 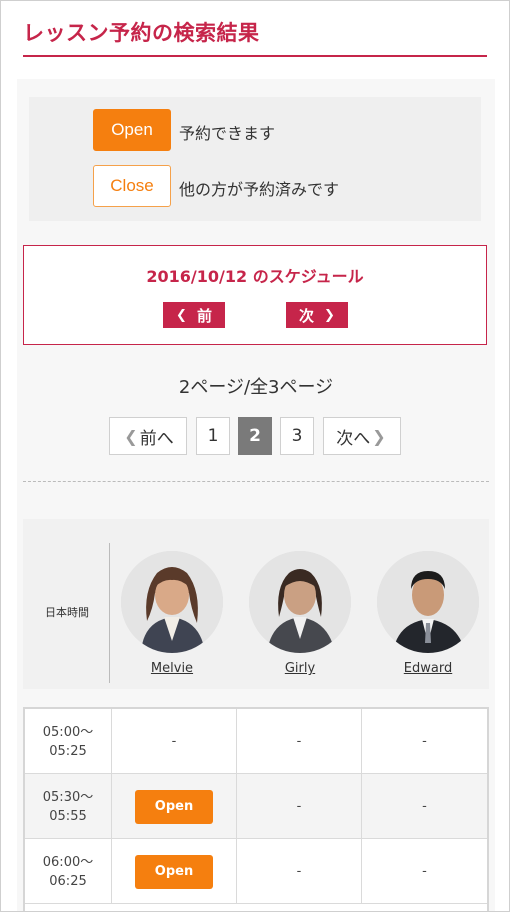 I want to click on next-day-button: 次 ❯, so click(x=317, y=315).